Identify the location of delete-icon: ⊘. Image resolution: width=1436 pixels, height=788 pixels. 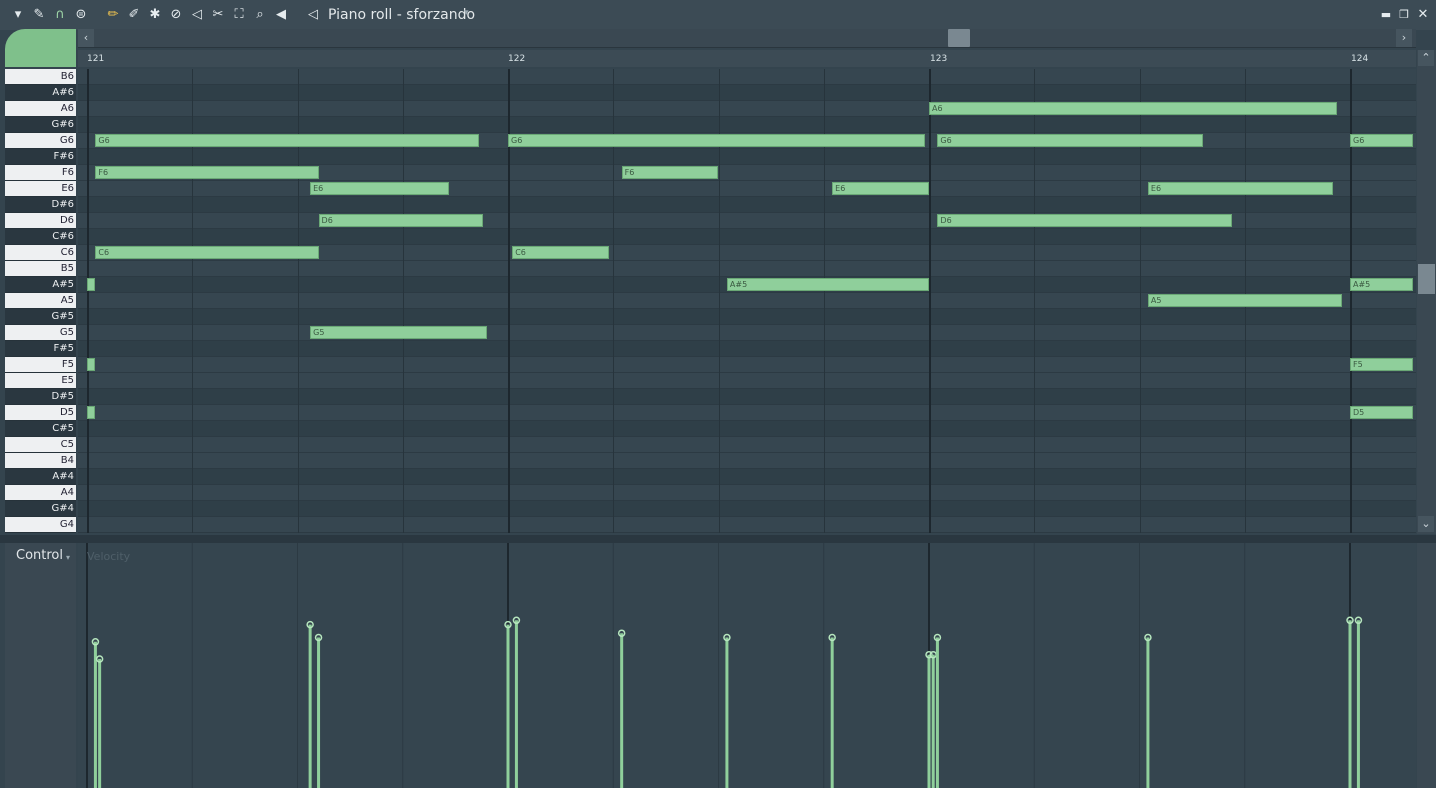
(176, 15).